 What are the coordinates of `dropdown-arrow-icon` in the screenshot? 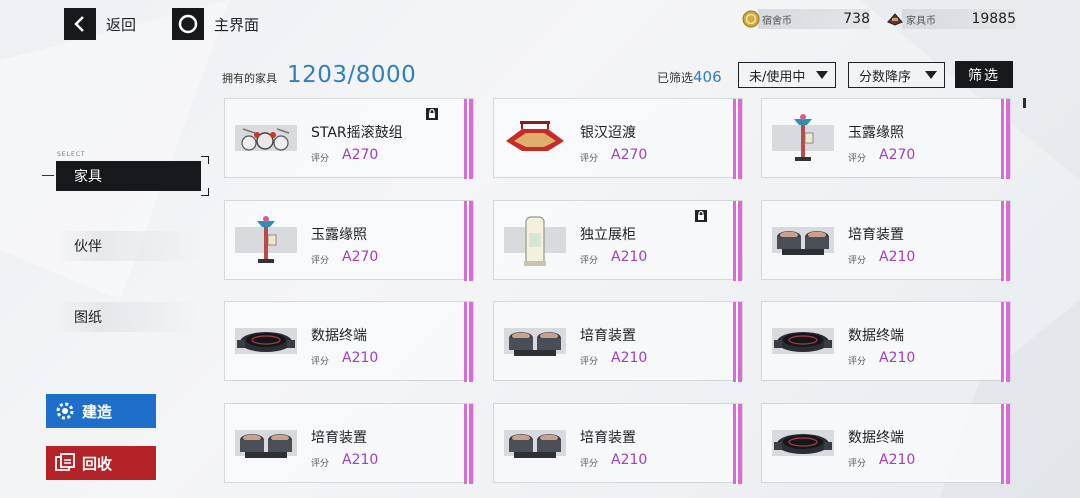 It's located at (931, 75).